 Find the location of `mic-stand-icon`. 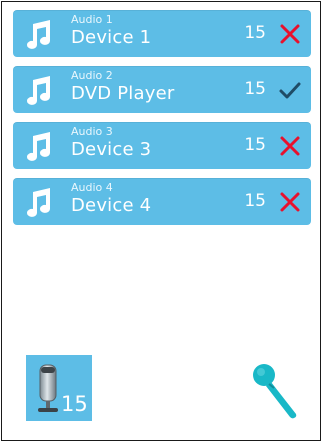

mic-stand-icon is located at coordinates (48, 391).